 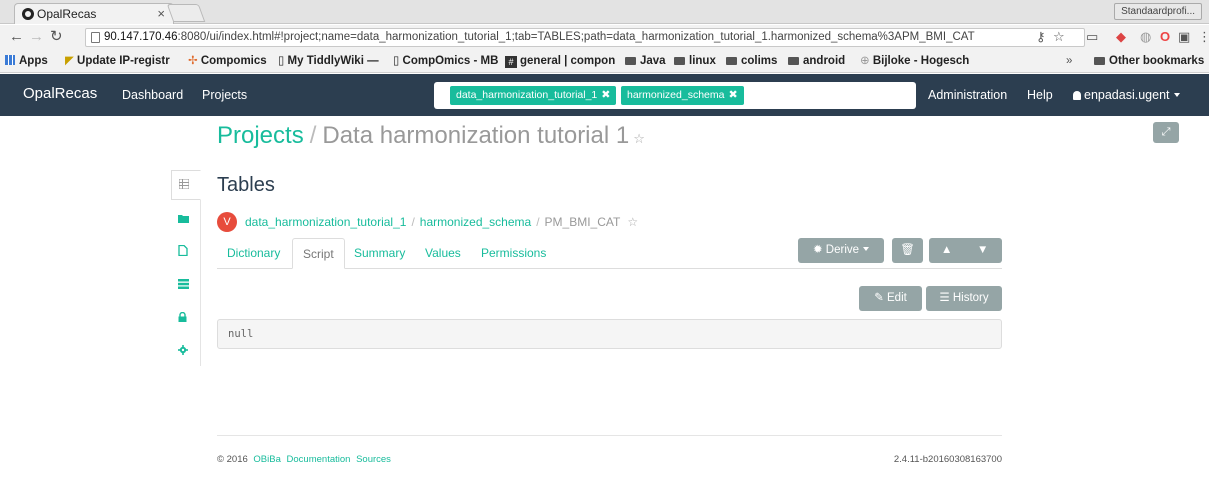 I want to click on nav-projects: Projects, so click(x=224, y=95).